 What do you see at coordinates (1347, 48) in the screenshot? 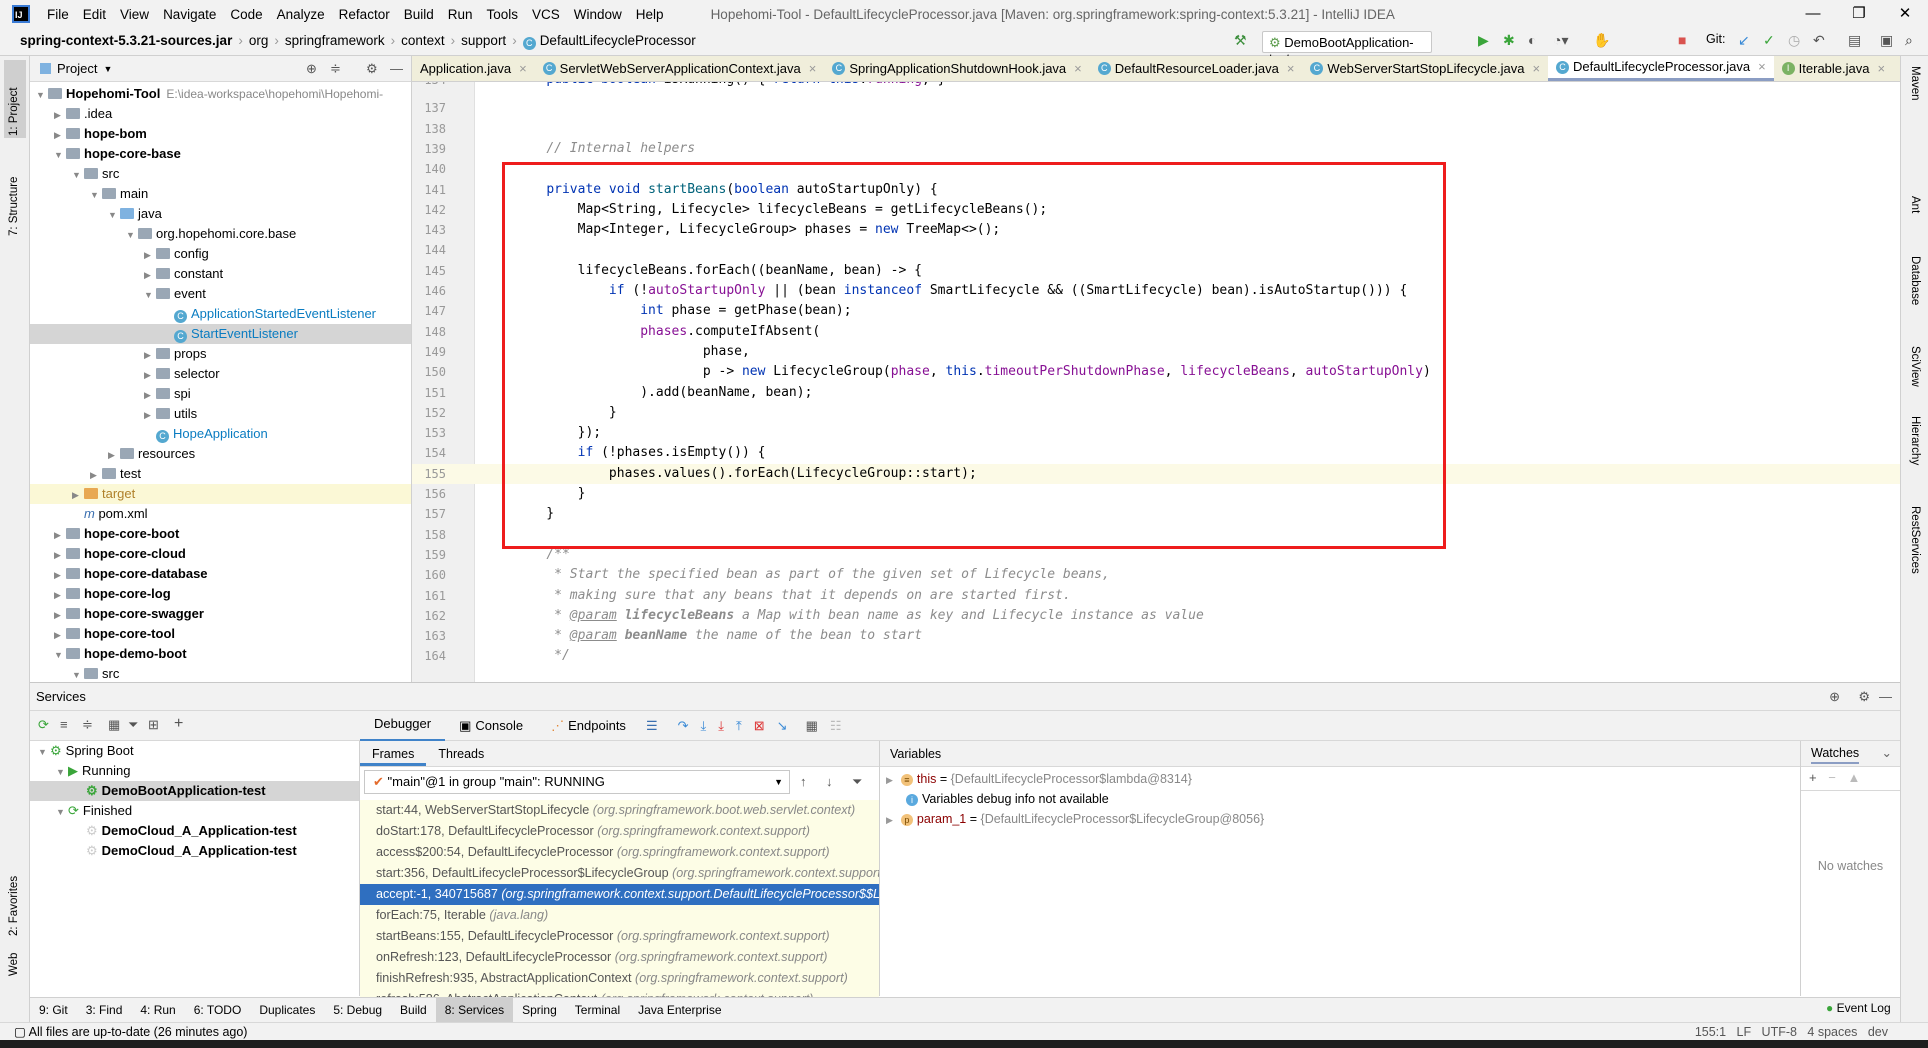
I see `run-configuration-select: ⚙ DemoBootApplication-test ▼` at bounding box center [1347, 48].